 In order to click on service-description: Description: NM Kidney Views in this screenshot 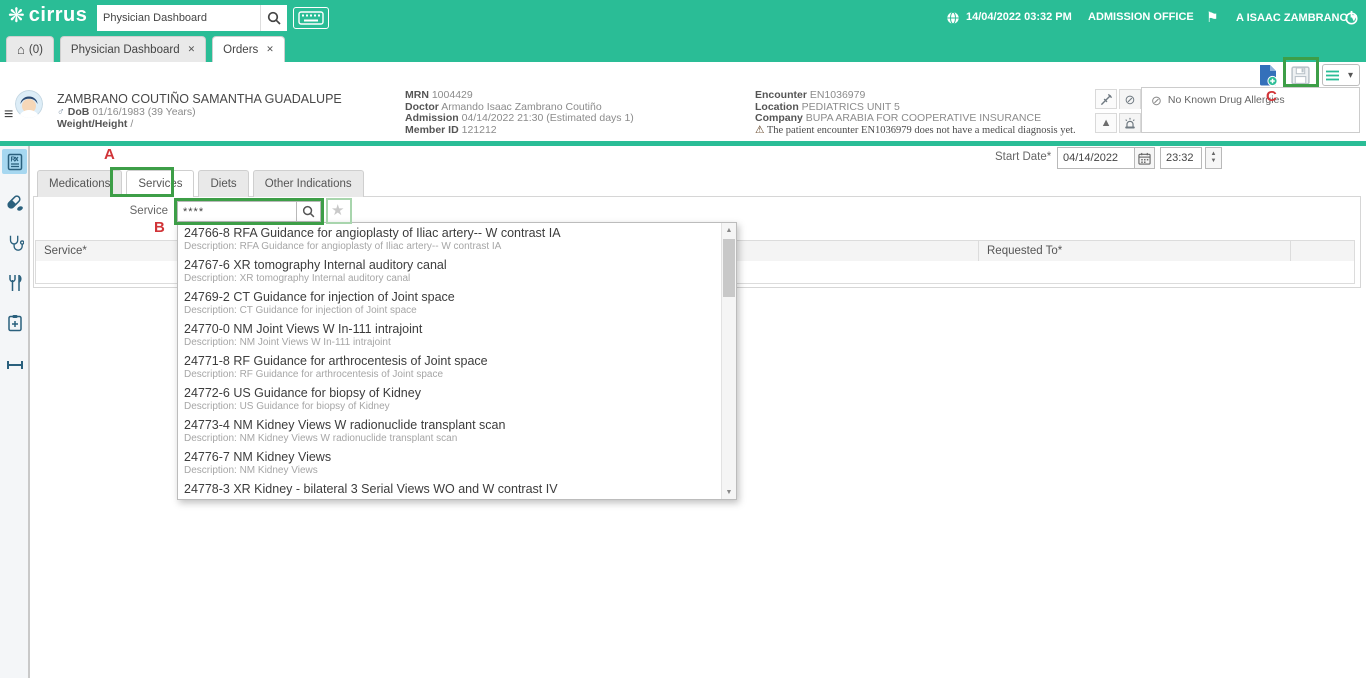, I will do `click(251, 470)`.